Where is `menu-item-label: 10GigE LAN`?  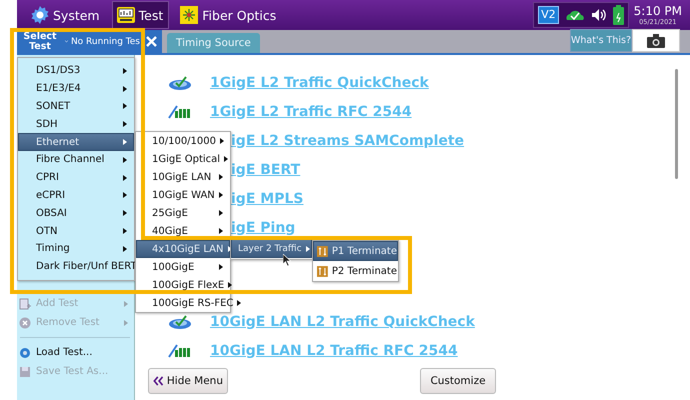 menu-item-label: 10GigE LAN is located at coordinates (182, 177).